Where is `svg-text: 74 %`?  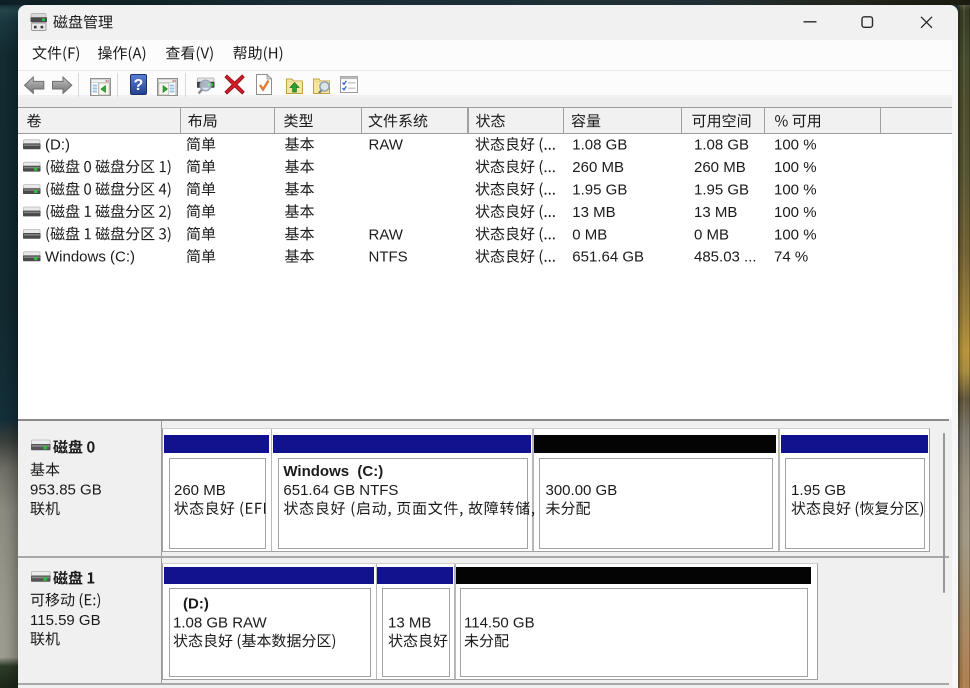
svg-text: 74 % is located at coordinates (791, 257).